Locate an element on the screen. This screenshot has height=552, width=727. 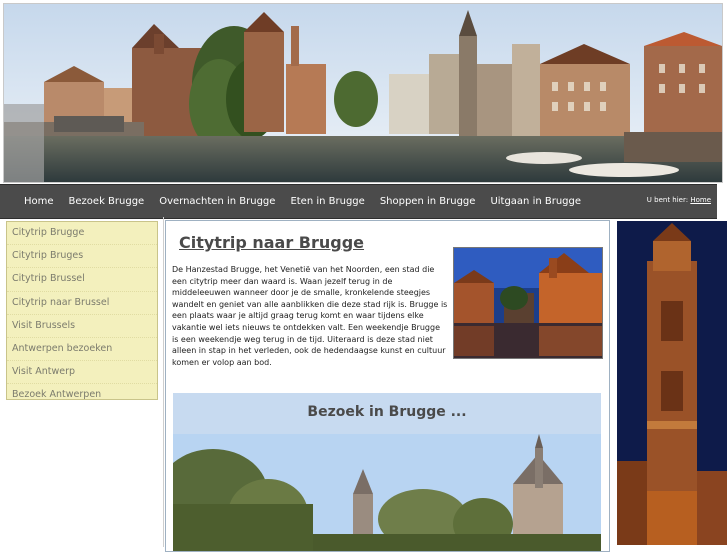
nav-item-overnachten: Overnachten in Brugge is located at coordinates (217, 201).